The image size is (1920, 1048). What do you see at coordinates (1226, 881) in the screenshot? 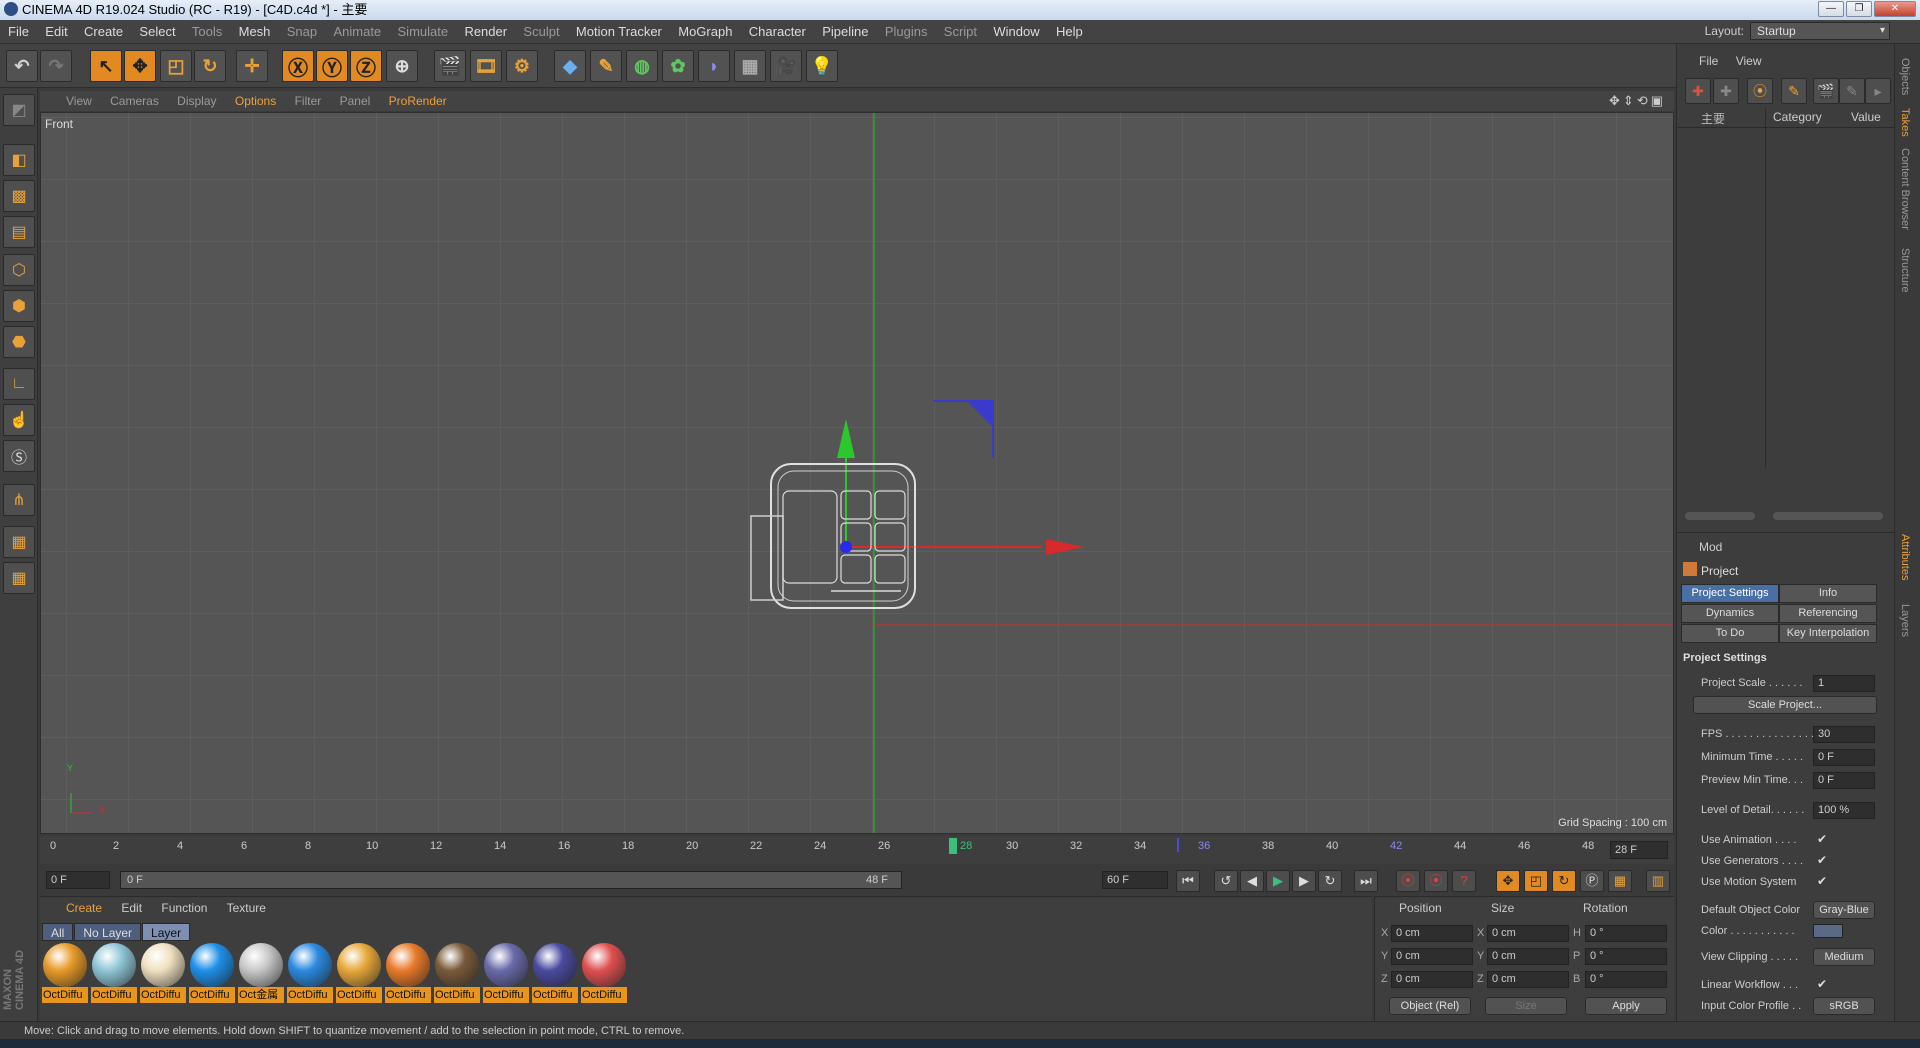
I see `previous-key-icon: ↺` at bounding box center [1226, 881].